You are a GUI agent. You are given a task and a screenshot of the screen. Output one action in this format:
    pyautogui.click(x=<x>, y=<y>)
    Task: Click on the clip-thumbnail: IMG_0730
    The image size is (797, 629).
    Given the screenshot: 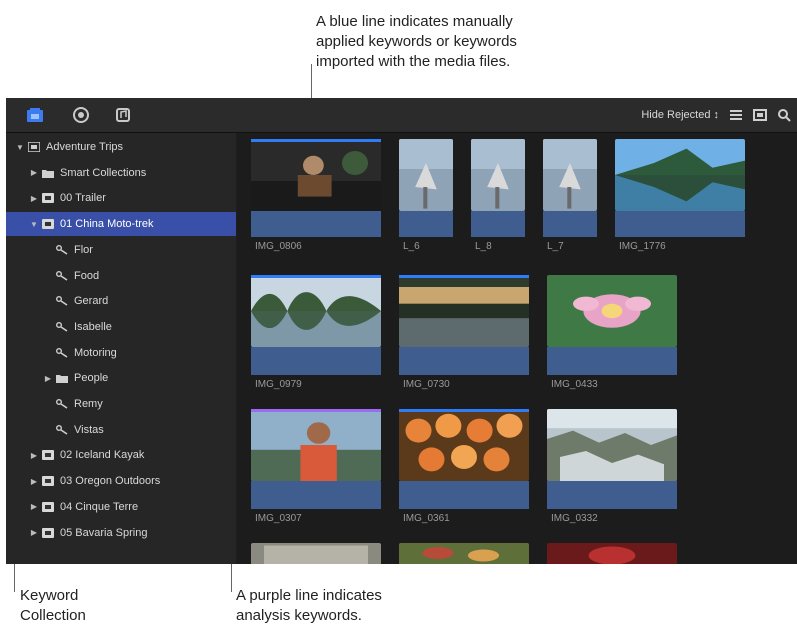 What is the action you would take?
    pyautogui.click(x=464, y=334)
    